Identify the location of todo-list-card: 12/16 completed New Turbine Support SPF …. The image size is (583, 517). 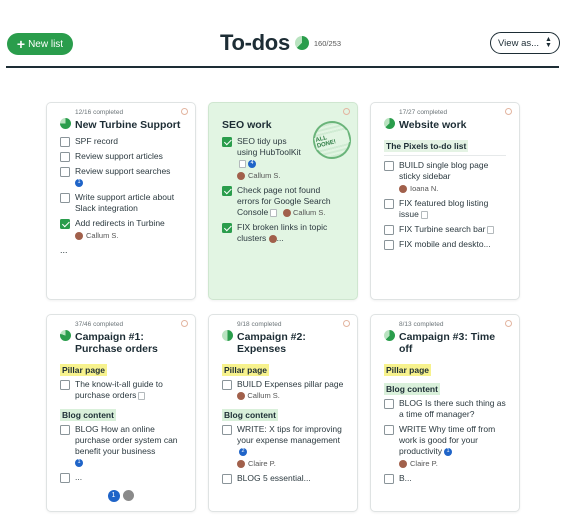
(121, 201).